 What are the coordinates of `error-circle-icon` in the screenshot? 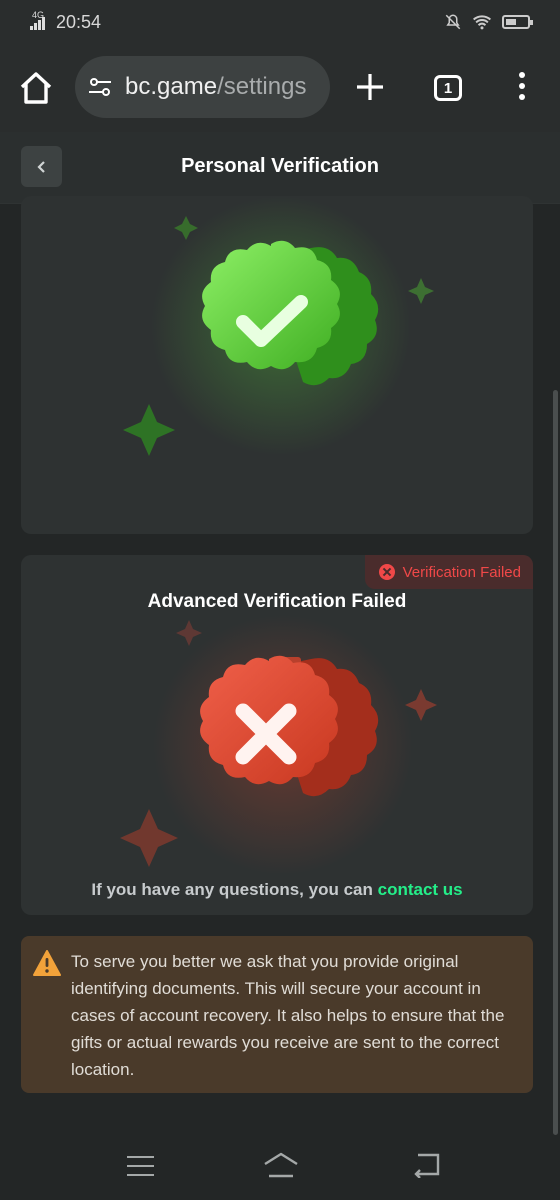 It's located at (386, 572).